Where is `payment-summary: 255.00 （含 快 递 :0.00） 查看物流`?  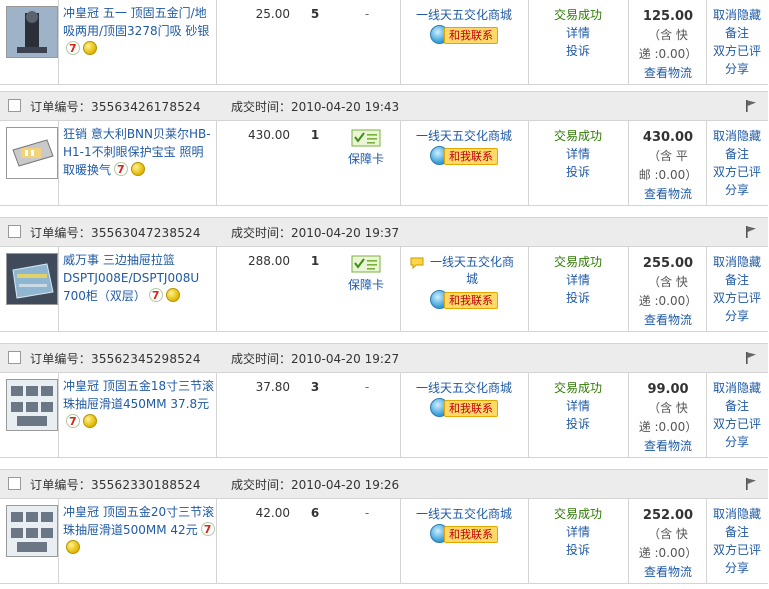
payment-summary: 255.00 （含 快 递 :0.00） 查看物流 is located at coordinates (668, 292).